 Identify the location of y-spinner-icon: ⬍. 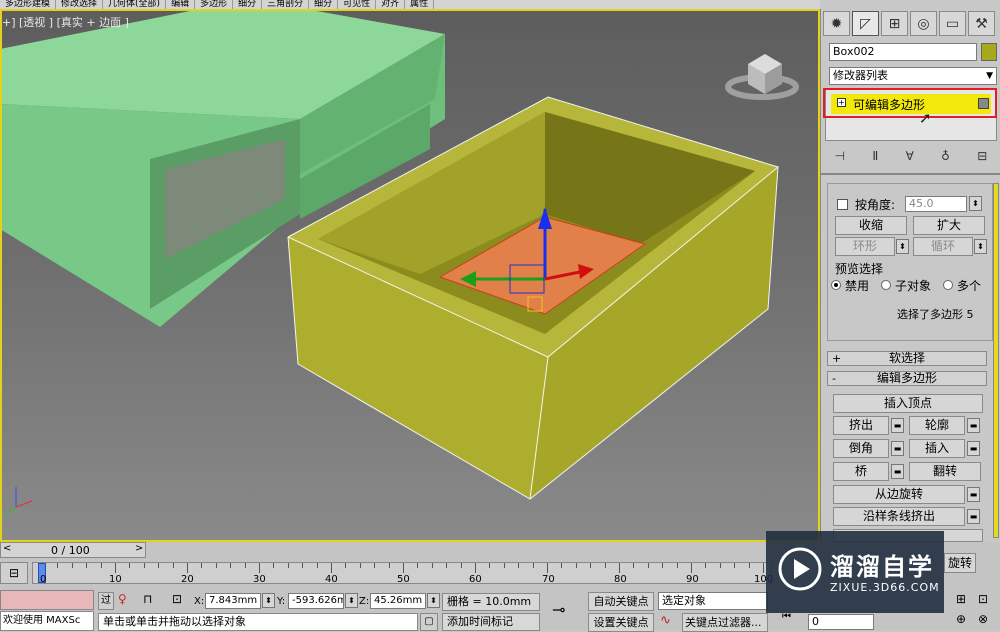
(351, 600).